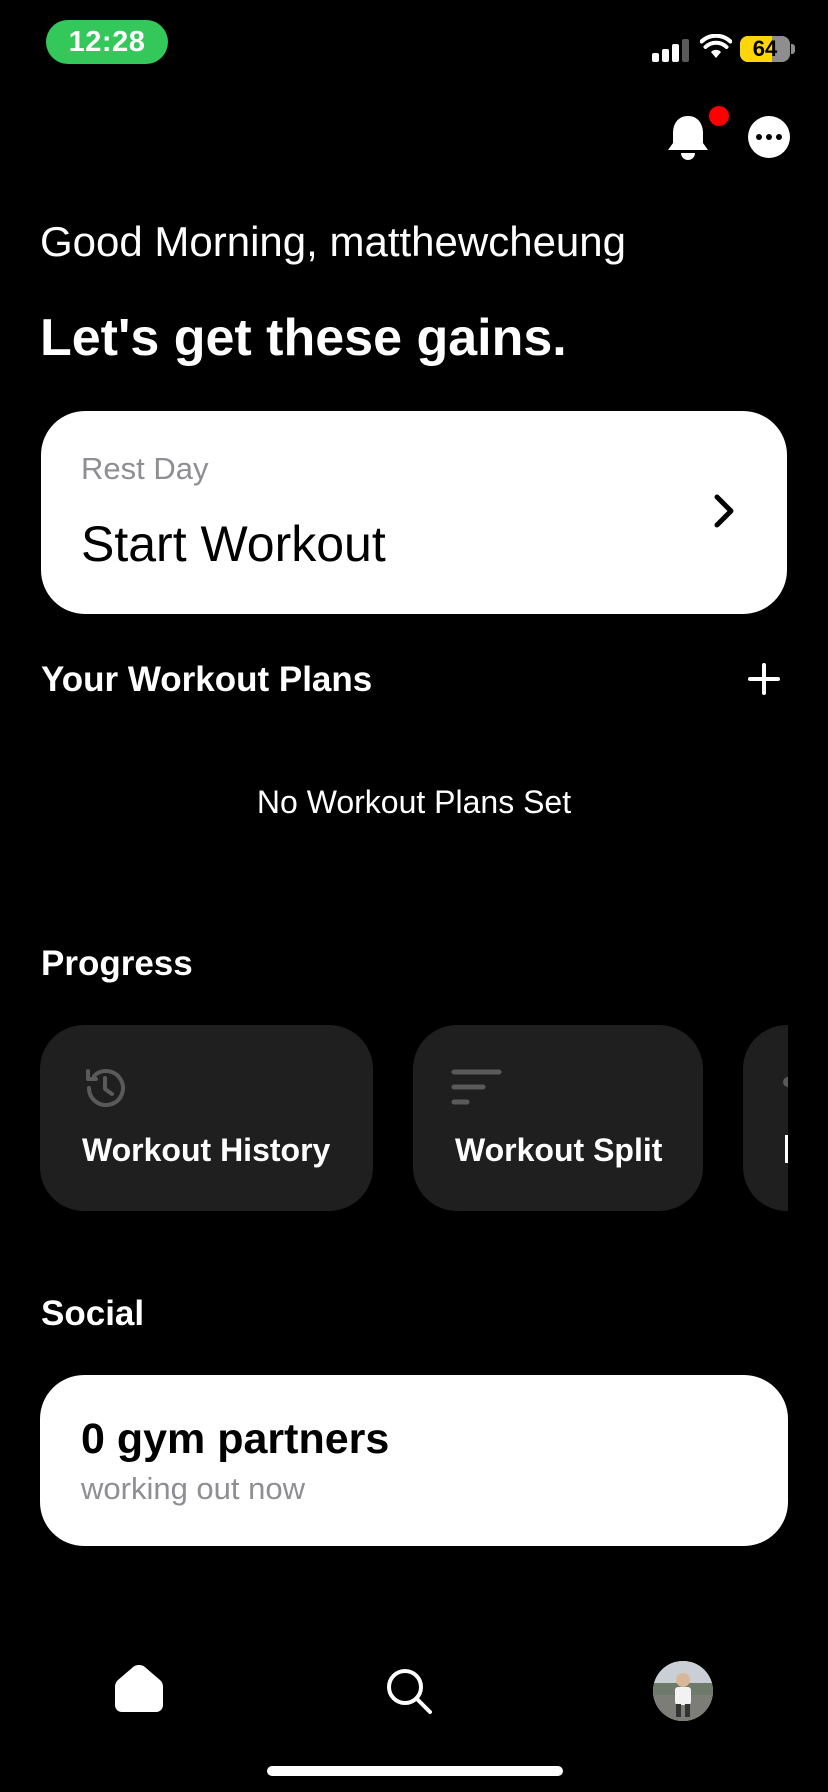 This screenshot has height=1792, width=828. I want to click on workout-plans-title: Your Workout Plans, so click(207, 679).